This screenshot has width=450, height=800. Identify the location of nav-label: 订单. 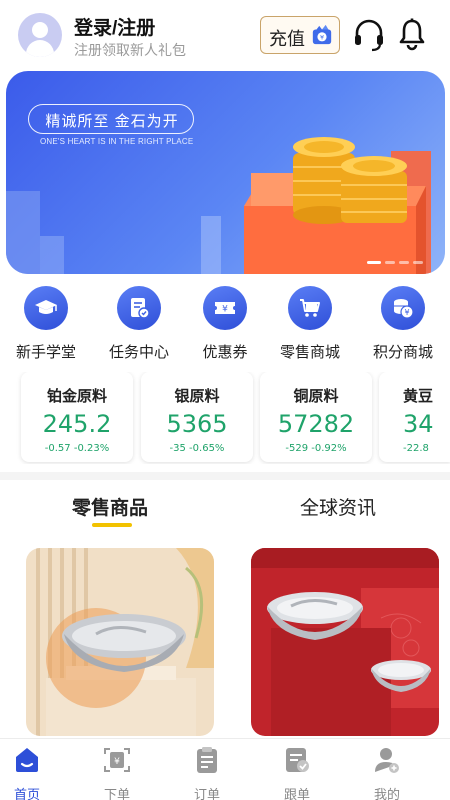
(206, 793).